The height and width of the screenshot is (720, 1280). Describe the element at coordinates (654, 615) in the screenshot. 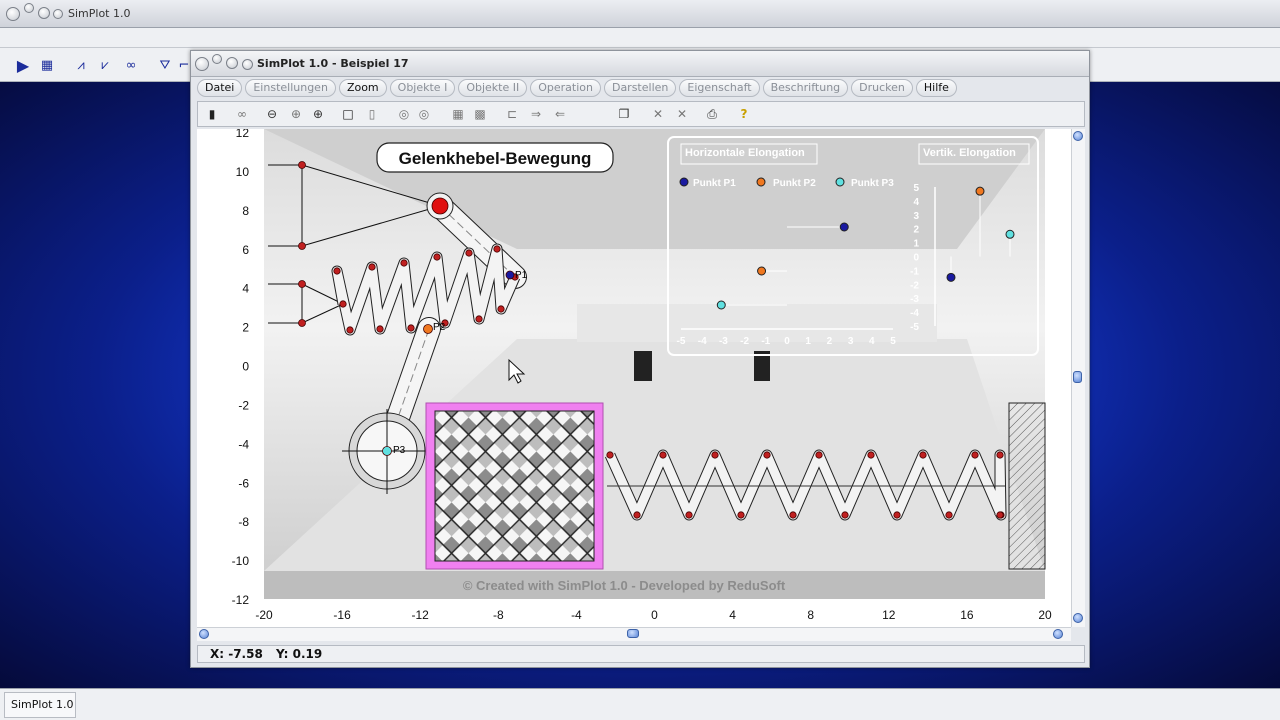

I see `x-tick-label: 0` at that location.